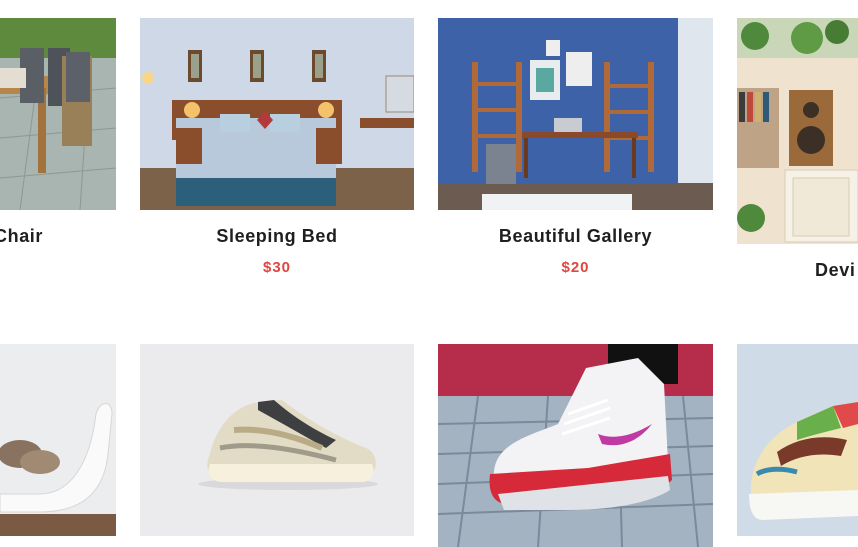  Describe the element at coordinates (575, 114) in the screenshot. I see `product-image-office-gallery` at that location.